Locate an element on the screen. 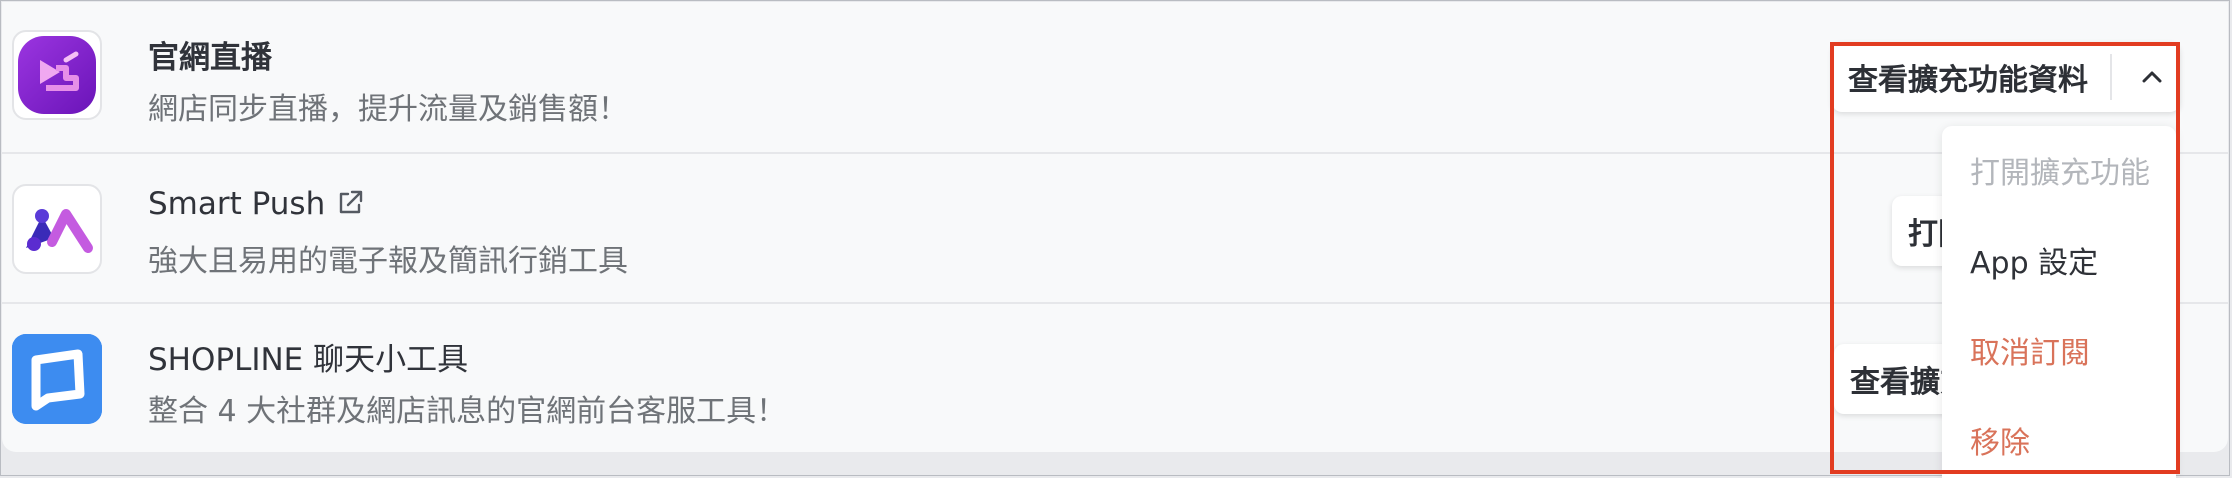 Image resolution: width=2232 pixels, height=478 pixels. app-title: Smart Push is located at coordinates (256, 206).